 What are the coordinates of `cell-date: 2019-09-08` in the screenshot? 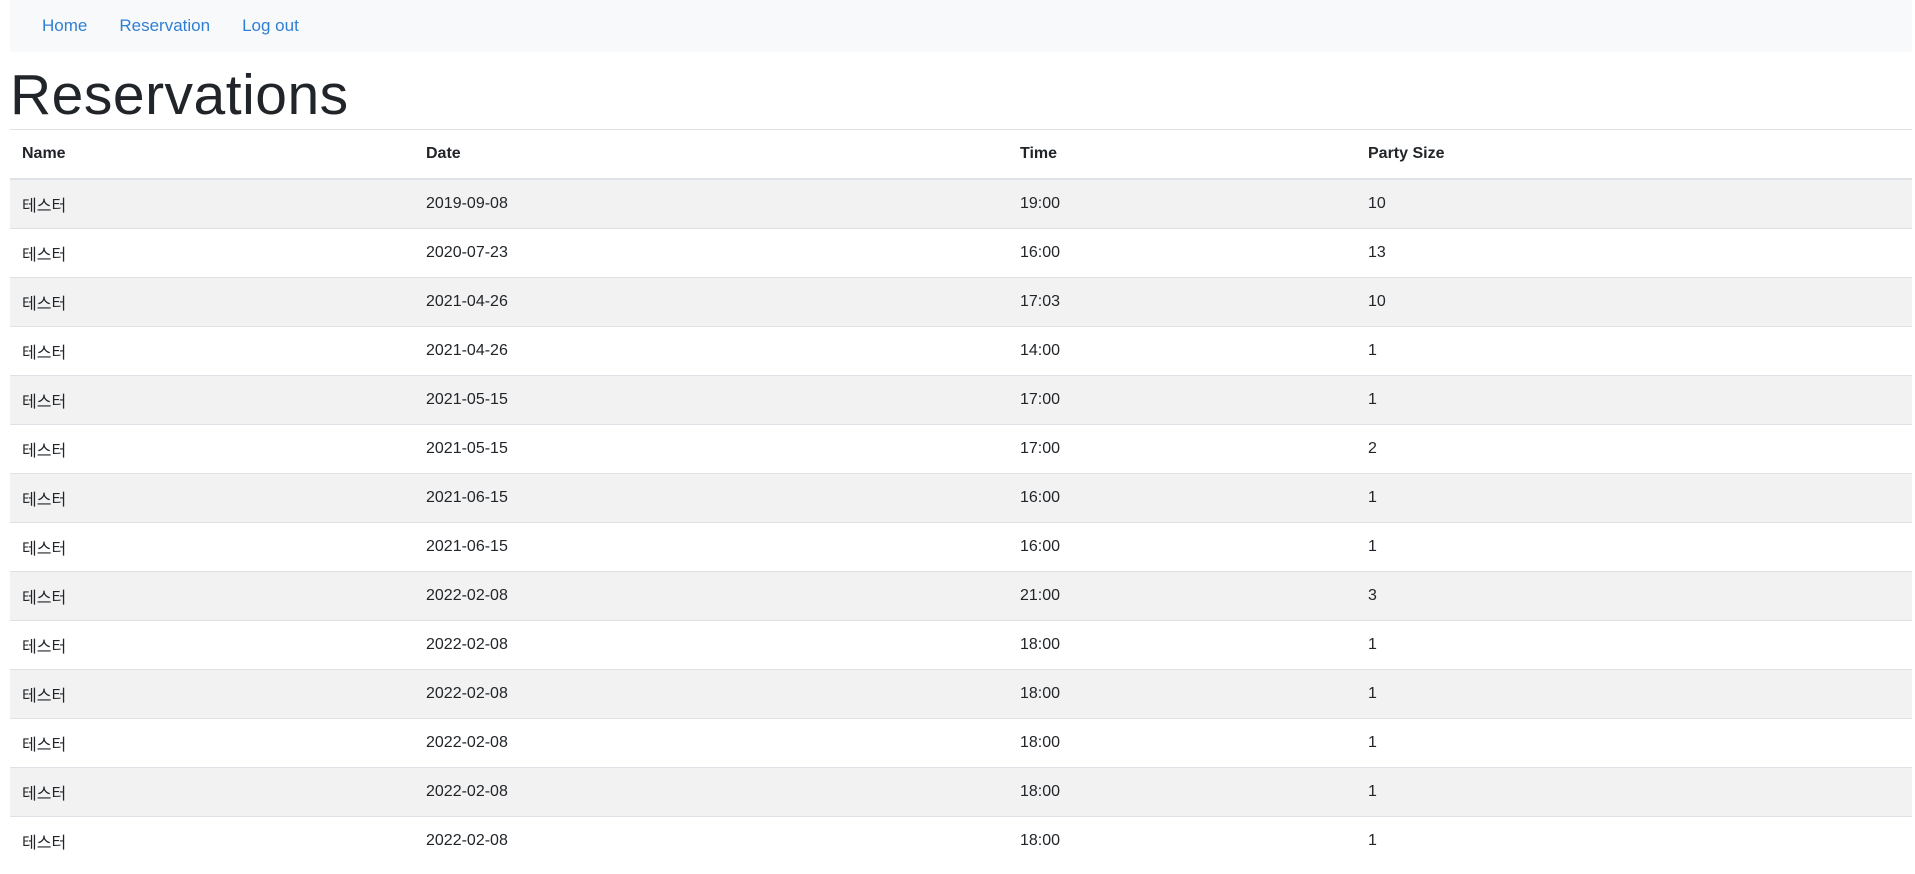 It's located at (711, 203).